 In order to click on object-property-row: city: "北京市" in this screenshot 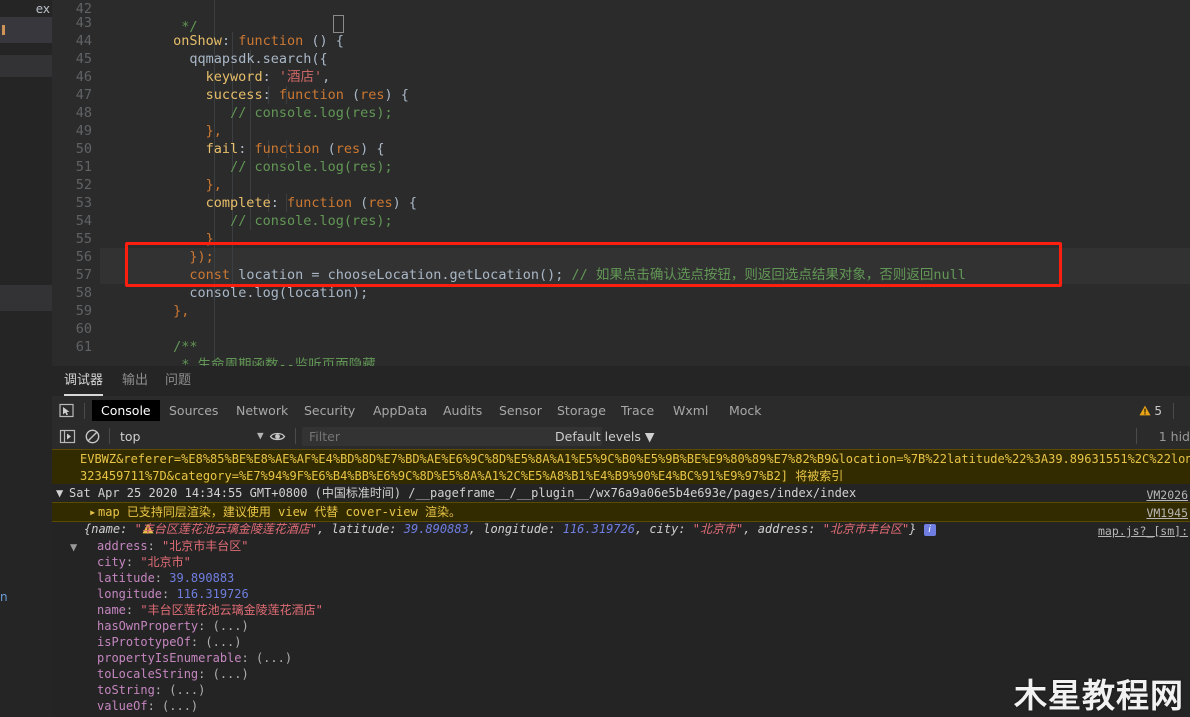, I will do `click(621, 562)`.